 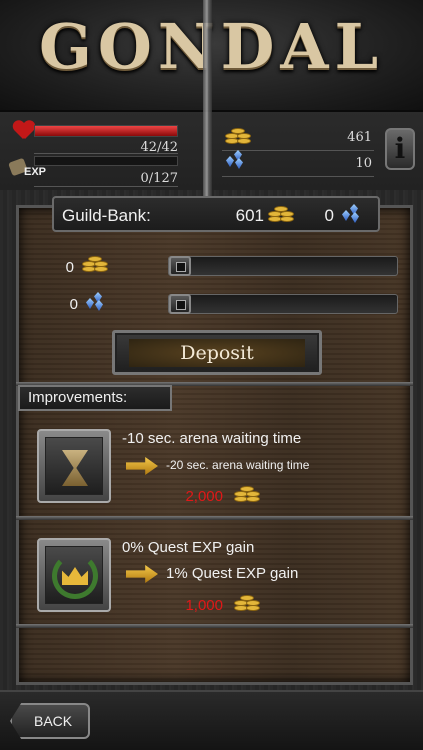 What do you see at coordinates (50, 721) in the screenshot?
I see `back-button: BACK` at bounding box center [50, 721].